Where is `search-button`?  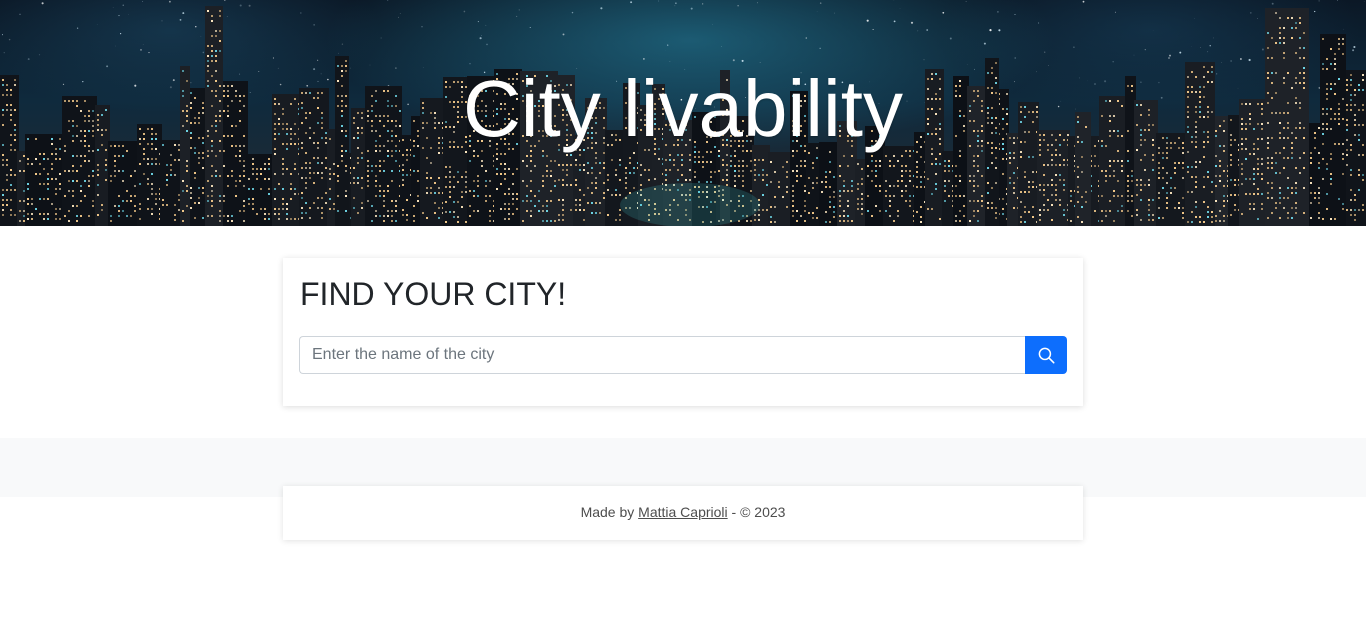
search-button is located at coordinates (1046, 355).